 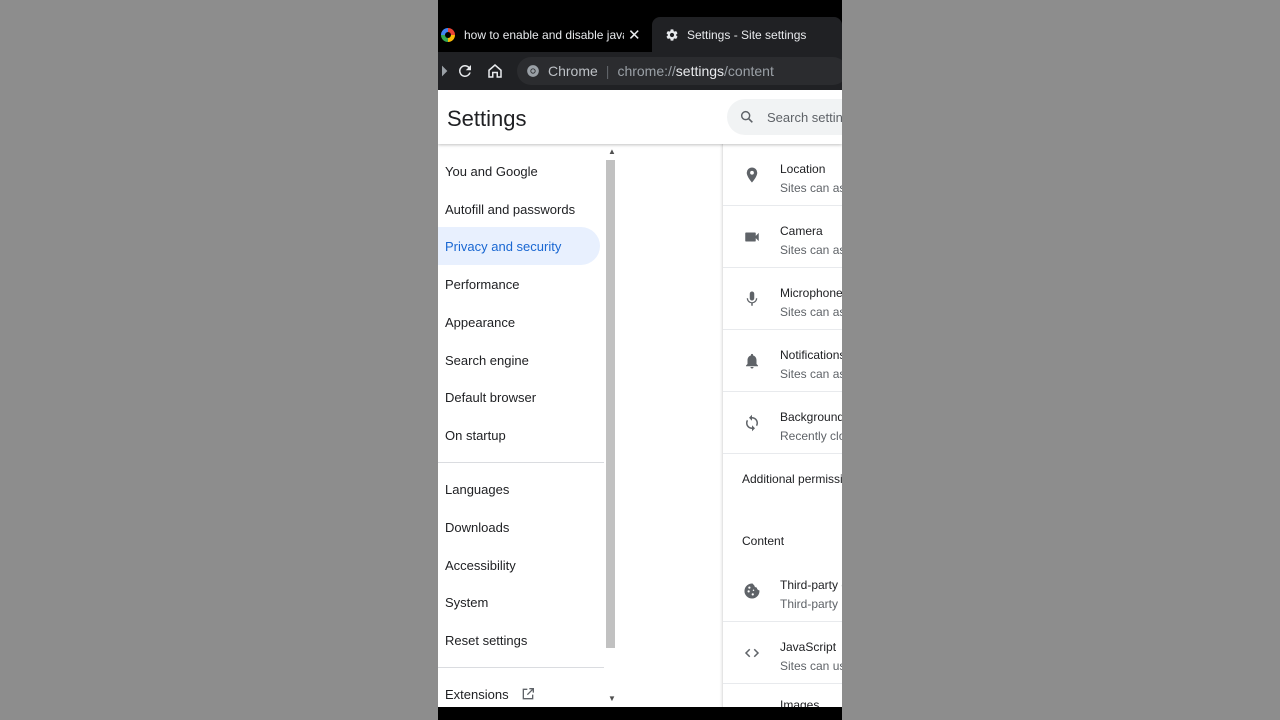 What do you see at coordinates (800, 702) in the screenshot?
I see `content-title: Images` at bounding box center [800, 702].